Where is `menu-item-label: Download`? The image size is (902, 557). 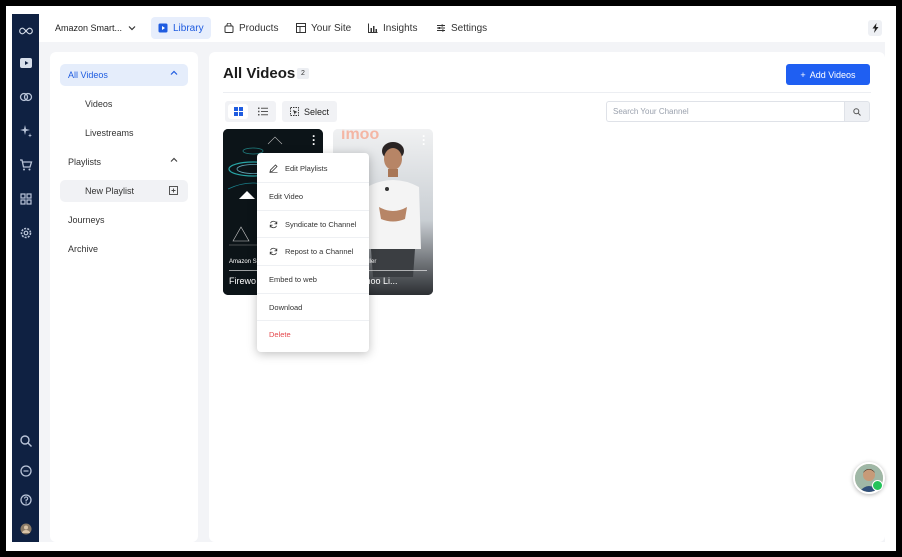 menu-item-label: Download is located at coordinates (286, 307).